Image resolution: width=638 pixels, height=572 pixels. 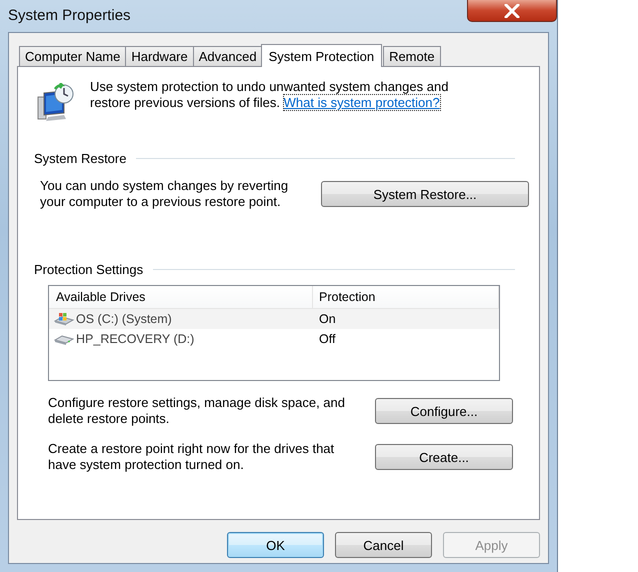 What do you see at coordinates (72, 56) in the screenshot?
I see `tab: Computer Name` at bounding box center [72, 56].